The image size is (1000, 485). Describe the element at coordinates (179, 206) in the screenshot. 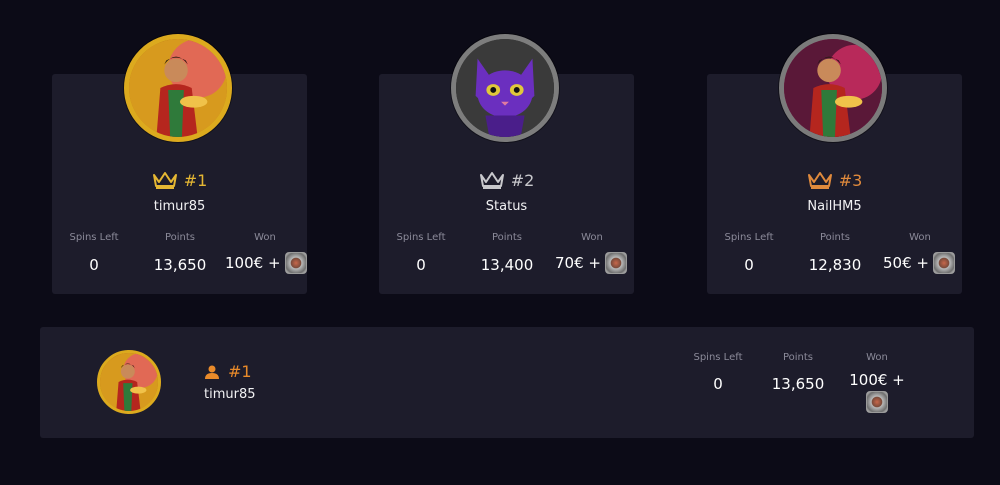

I see `player-username: timur85` at that location.